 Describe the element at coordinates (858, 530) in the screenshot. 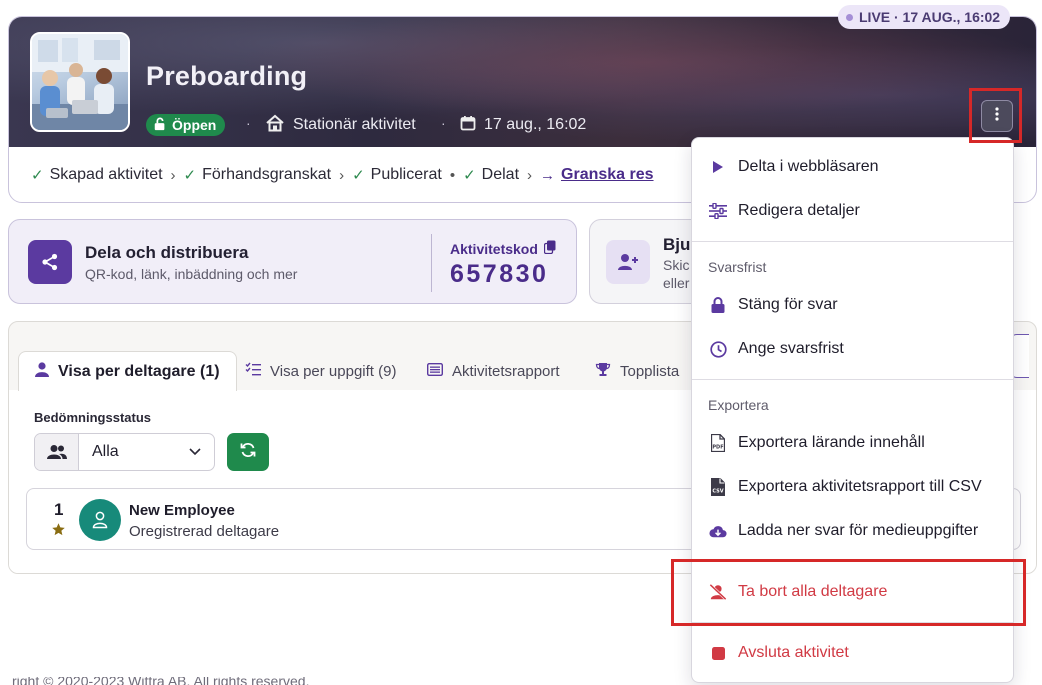

I see `menu-item-label: Ladda ner svar för medieuppgifter` at that location.